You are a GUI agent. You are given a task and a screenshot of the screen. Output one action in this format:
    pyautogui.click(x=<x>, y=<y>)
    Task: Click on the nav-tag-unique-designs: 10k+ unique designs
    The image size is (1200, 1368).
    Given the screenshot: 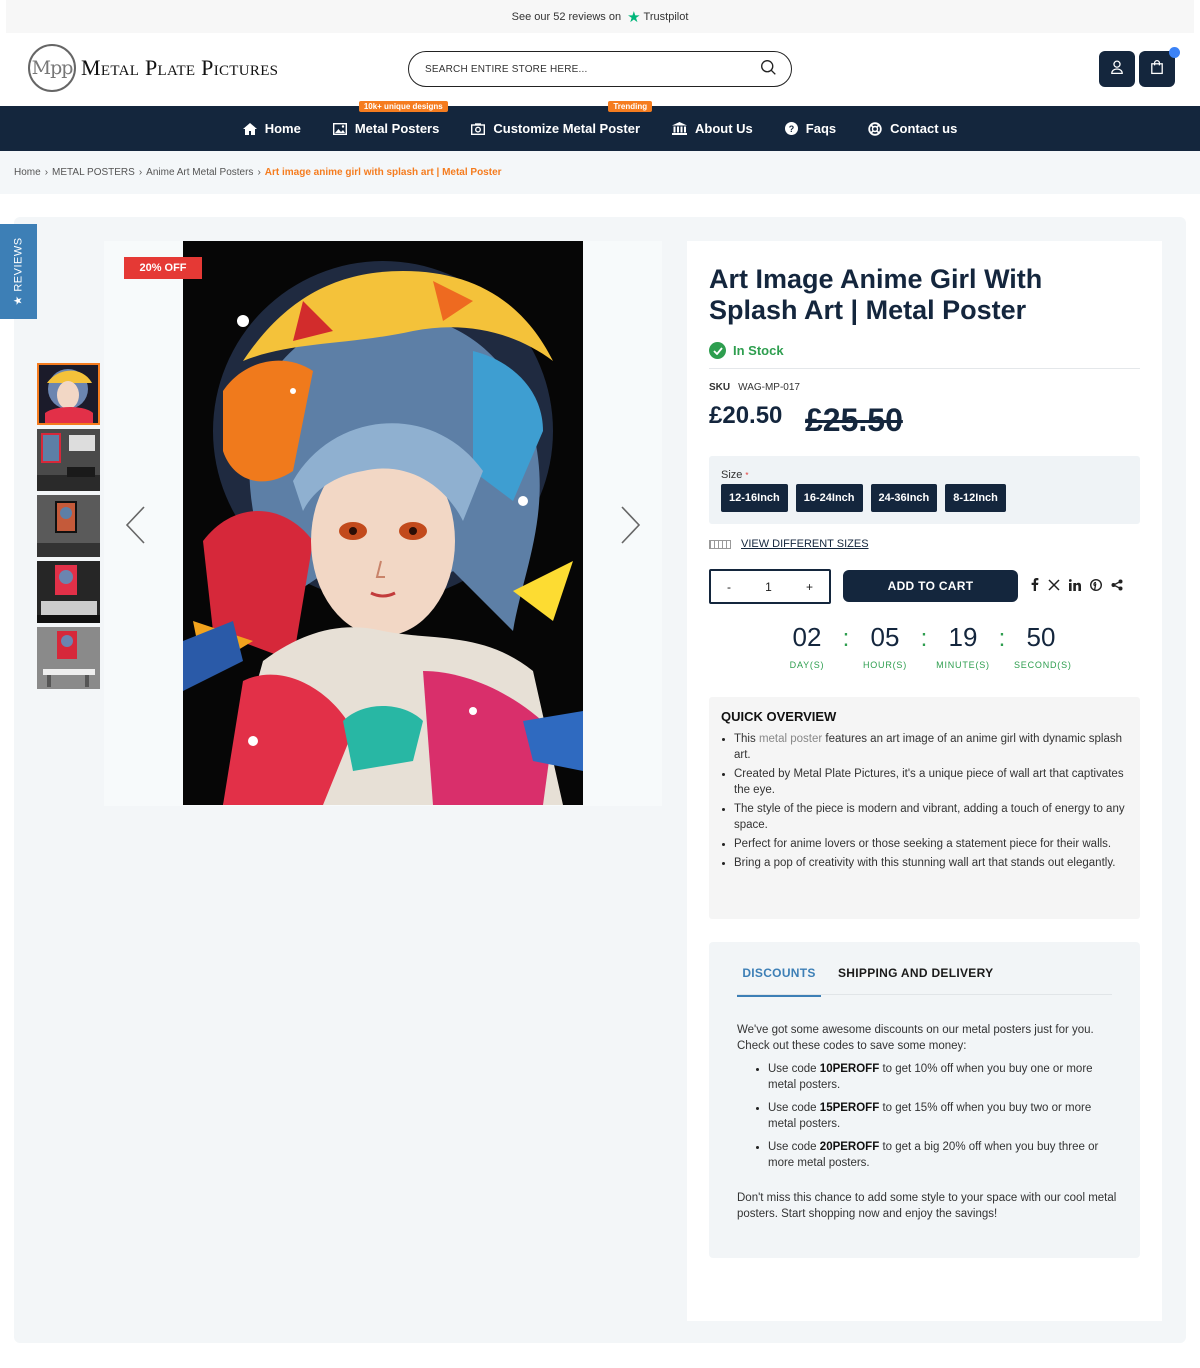 What is the action you would take?
    pyautogui.click(x=403, y=106)
    